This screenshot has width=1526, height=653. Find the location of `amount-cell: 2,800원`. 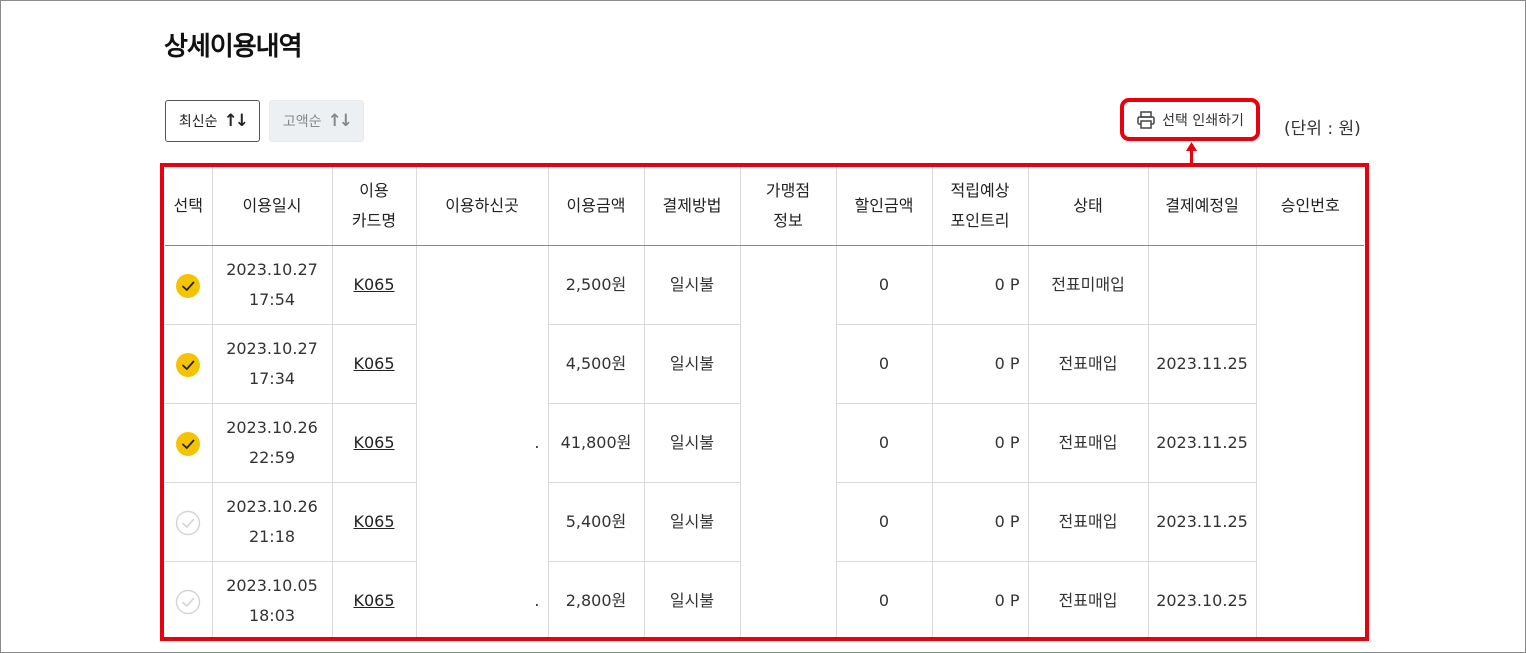

amount-cell: 2,800원 is located at coordinates (596, 599).